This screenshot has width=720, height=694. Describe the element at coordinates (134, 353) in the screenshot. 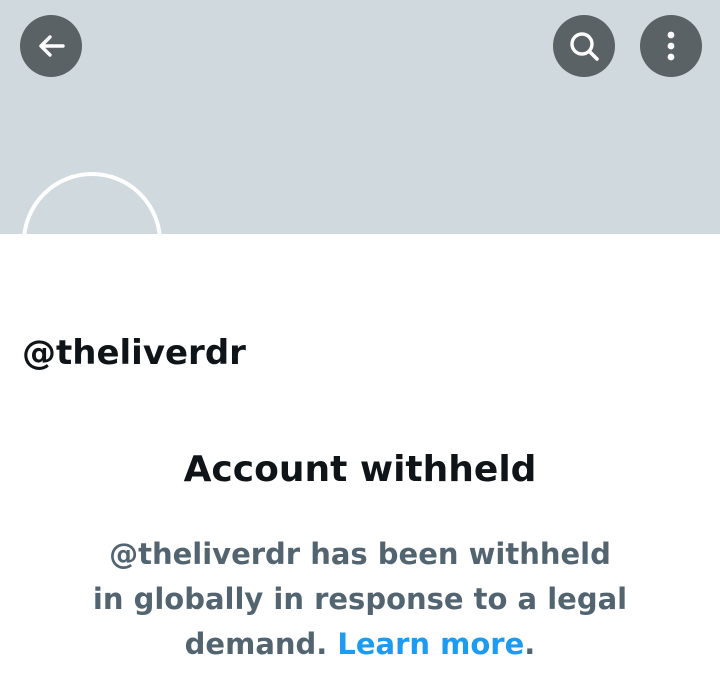

I see `profile-handle: @theliverdr` at that location.